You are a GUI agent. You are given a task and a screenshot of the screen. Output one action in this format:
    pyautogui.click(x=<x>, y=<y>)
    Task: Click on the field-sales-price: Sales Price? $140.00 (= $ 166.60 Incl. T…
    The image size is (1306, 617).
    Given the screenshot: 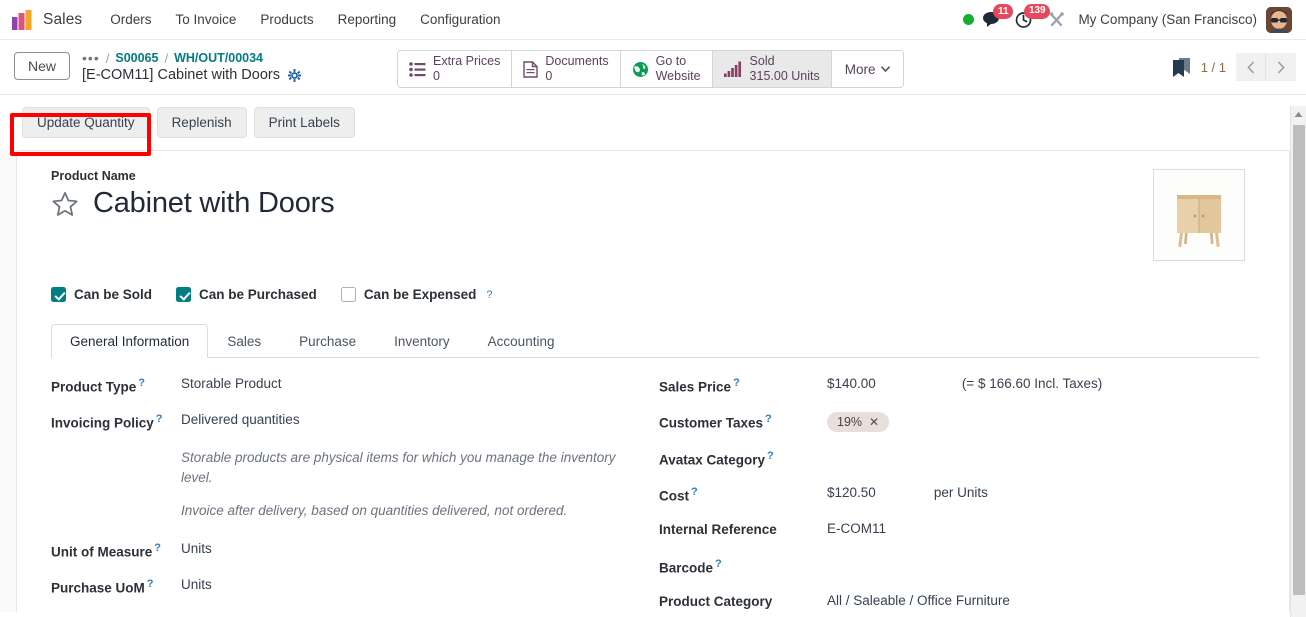 What is the action you would take?
    pyautogui.click(x=959, y=385)
    